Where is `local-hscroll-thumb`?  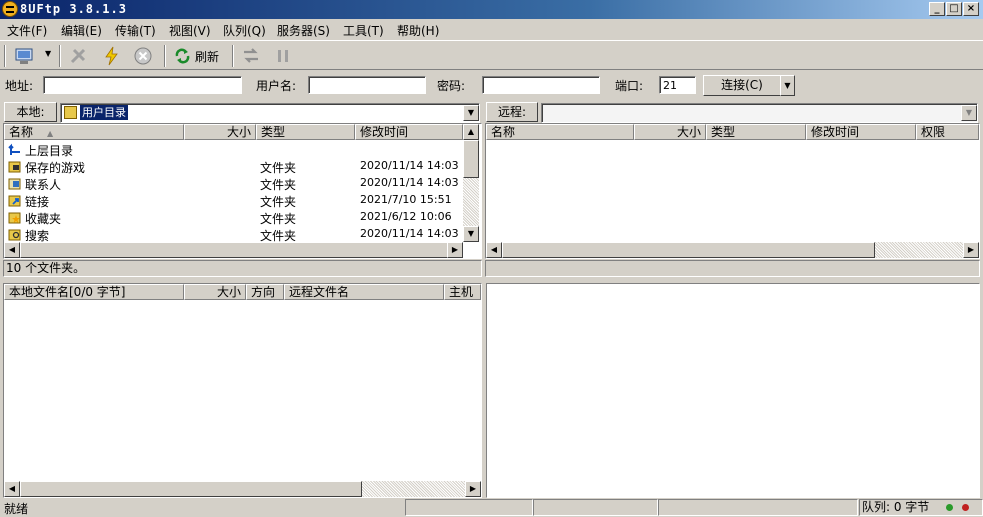 local-hscroll-thumb is located at coordinates (234, 250).